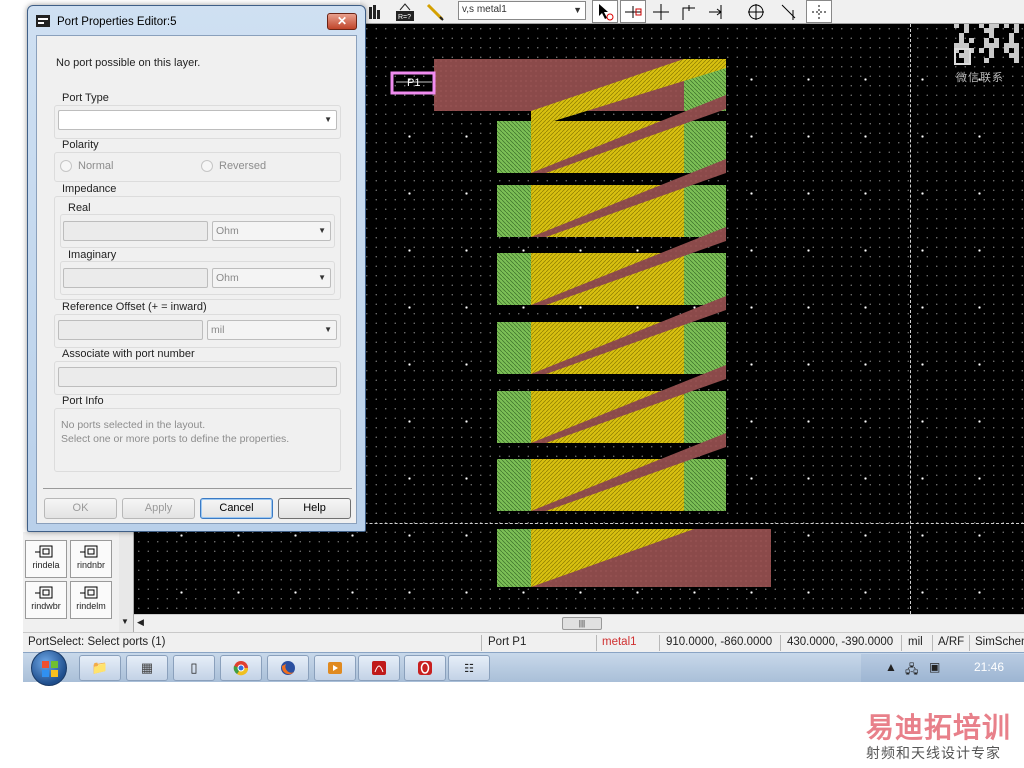  What do you see at coordinates (661, 12) in the screenshot?
I see `cross-port-icon` at bounding box center [661, 12].